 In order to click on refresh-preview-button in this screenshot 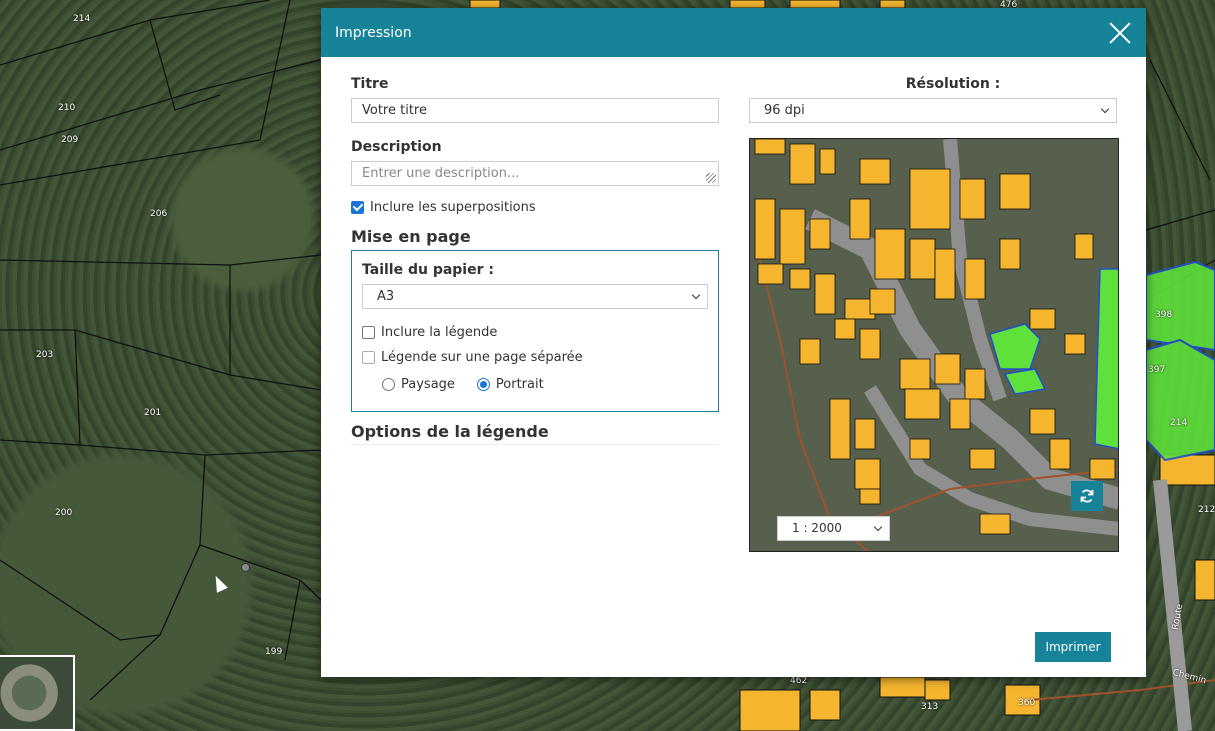, I will do `click(1087, 496)`.